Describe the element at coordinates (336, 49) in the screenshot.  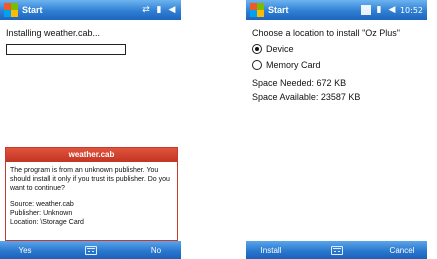
I see `option-device: Device` at that location.